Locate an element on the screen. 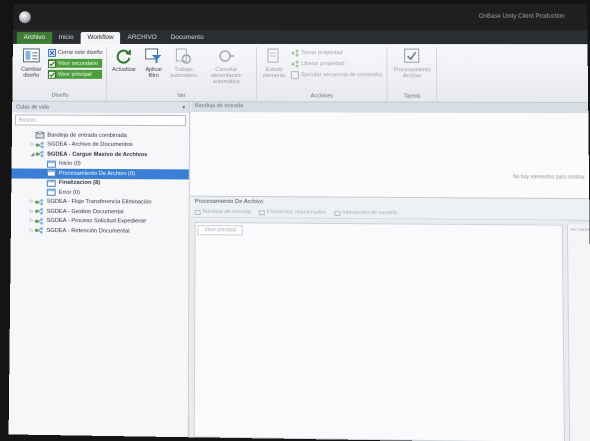 Image resolution: width=590 pixels, height=441 pixels. layout-icon is located at coordinates (32, 55).